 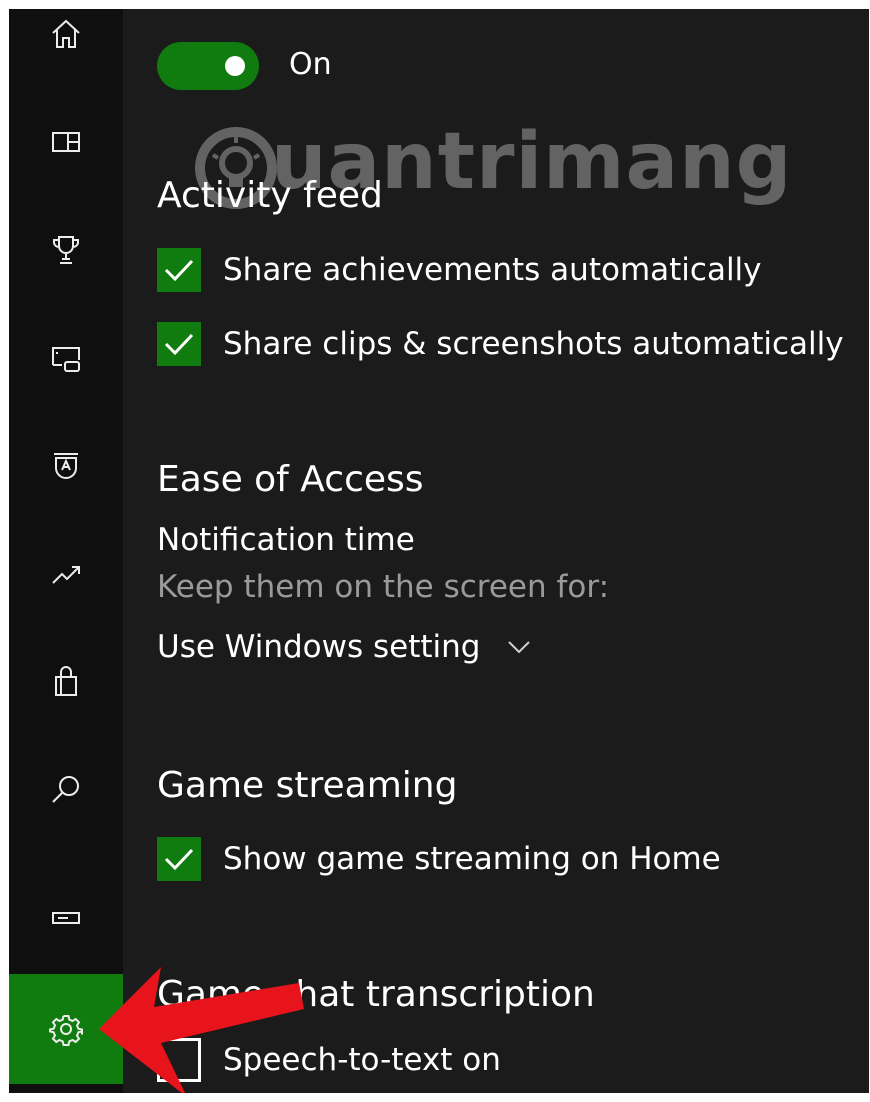 I want to click on master-toggle, so click(x=208, y=66).